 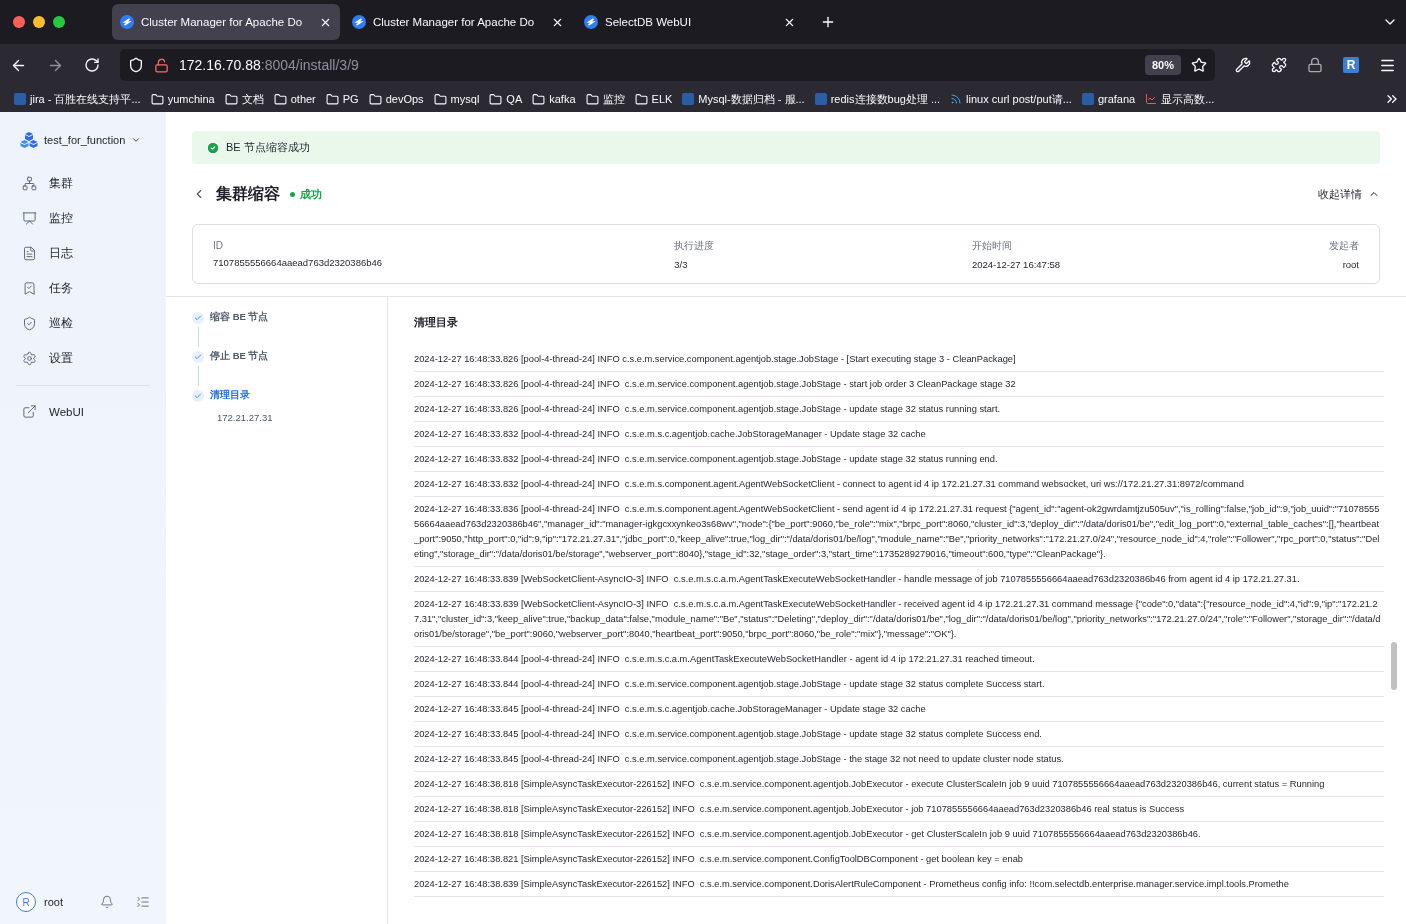 What do you see at coordinates (289, 317) in the screenshot?
I see `step-item: 缩容 BE 节点` at bounding box center [289, 317].